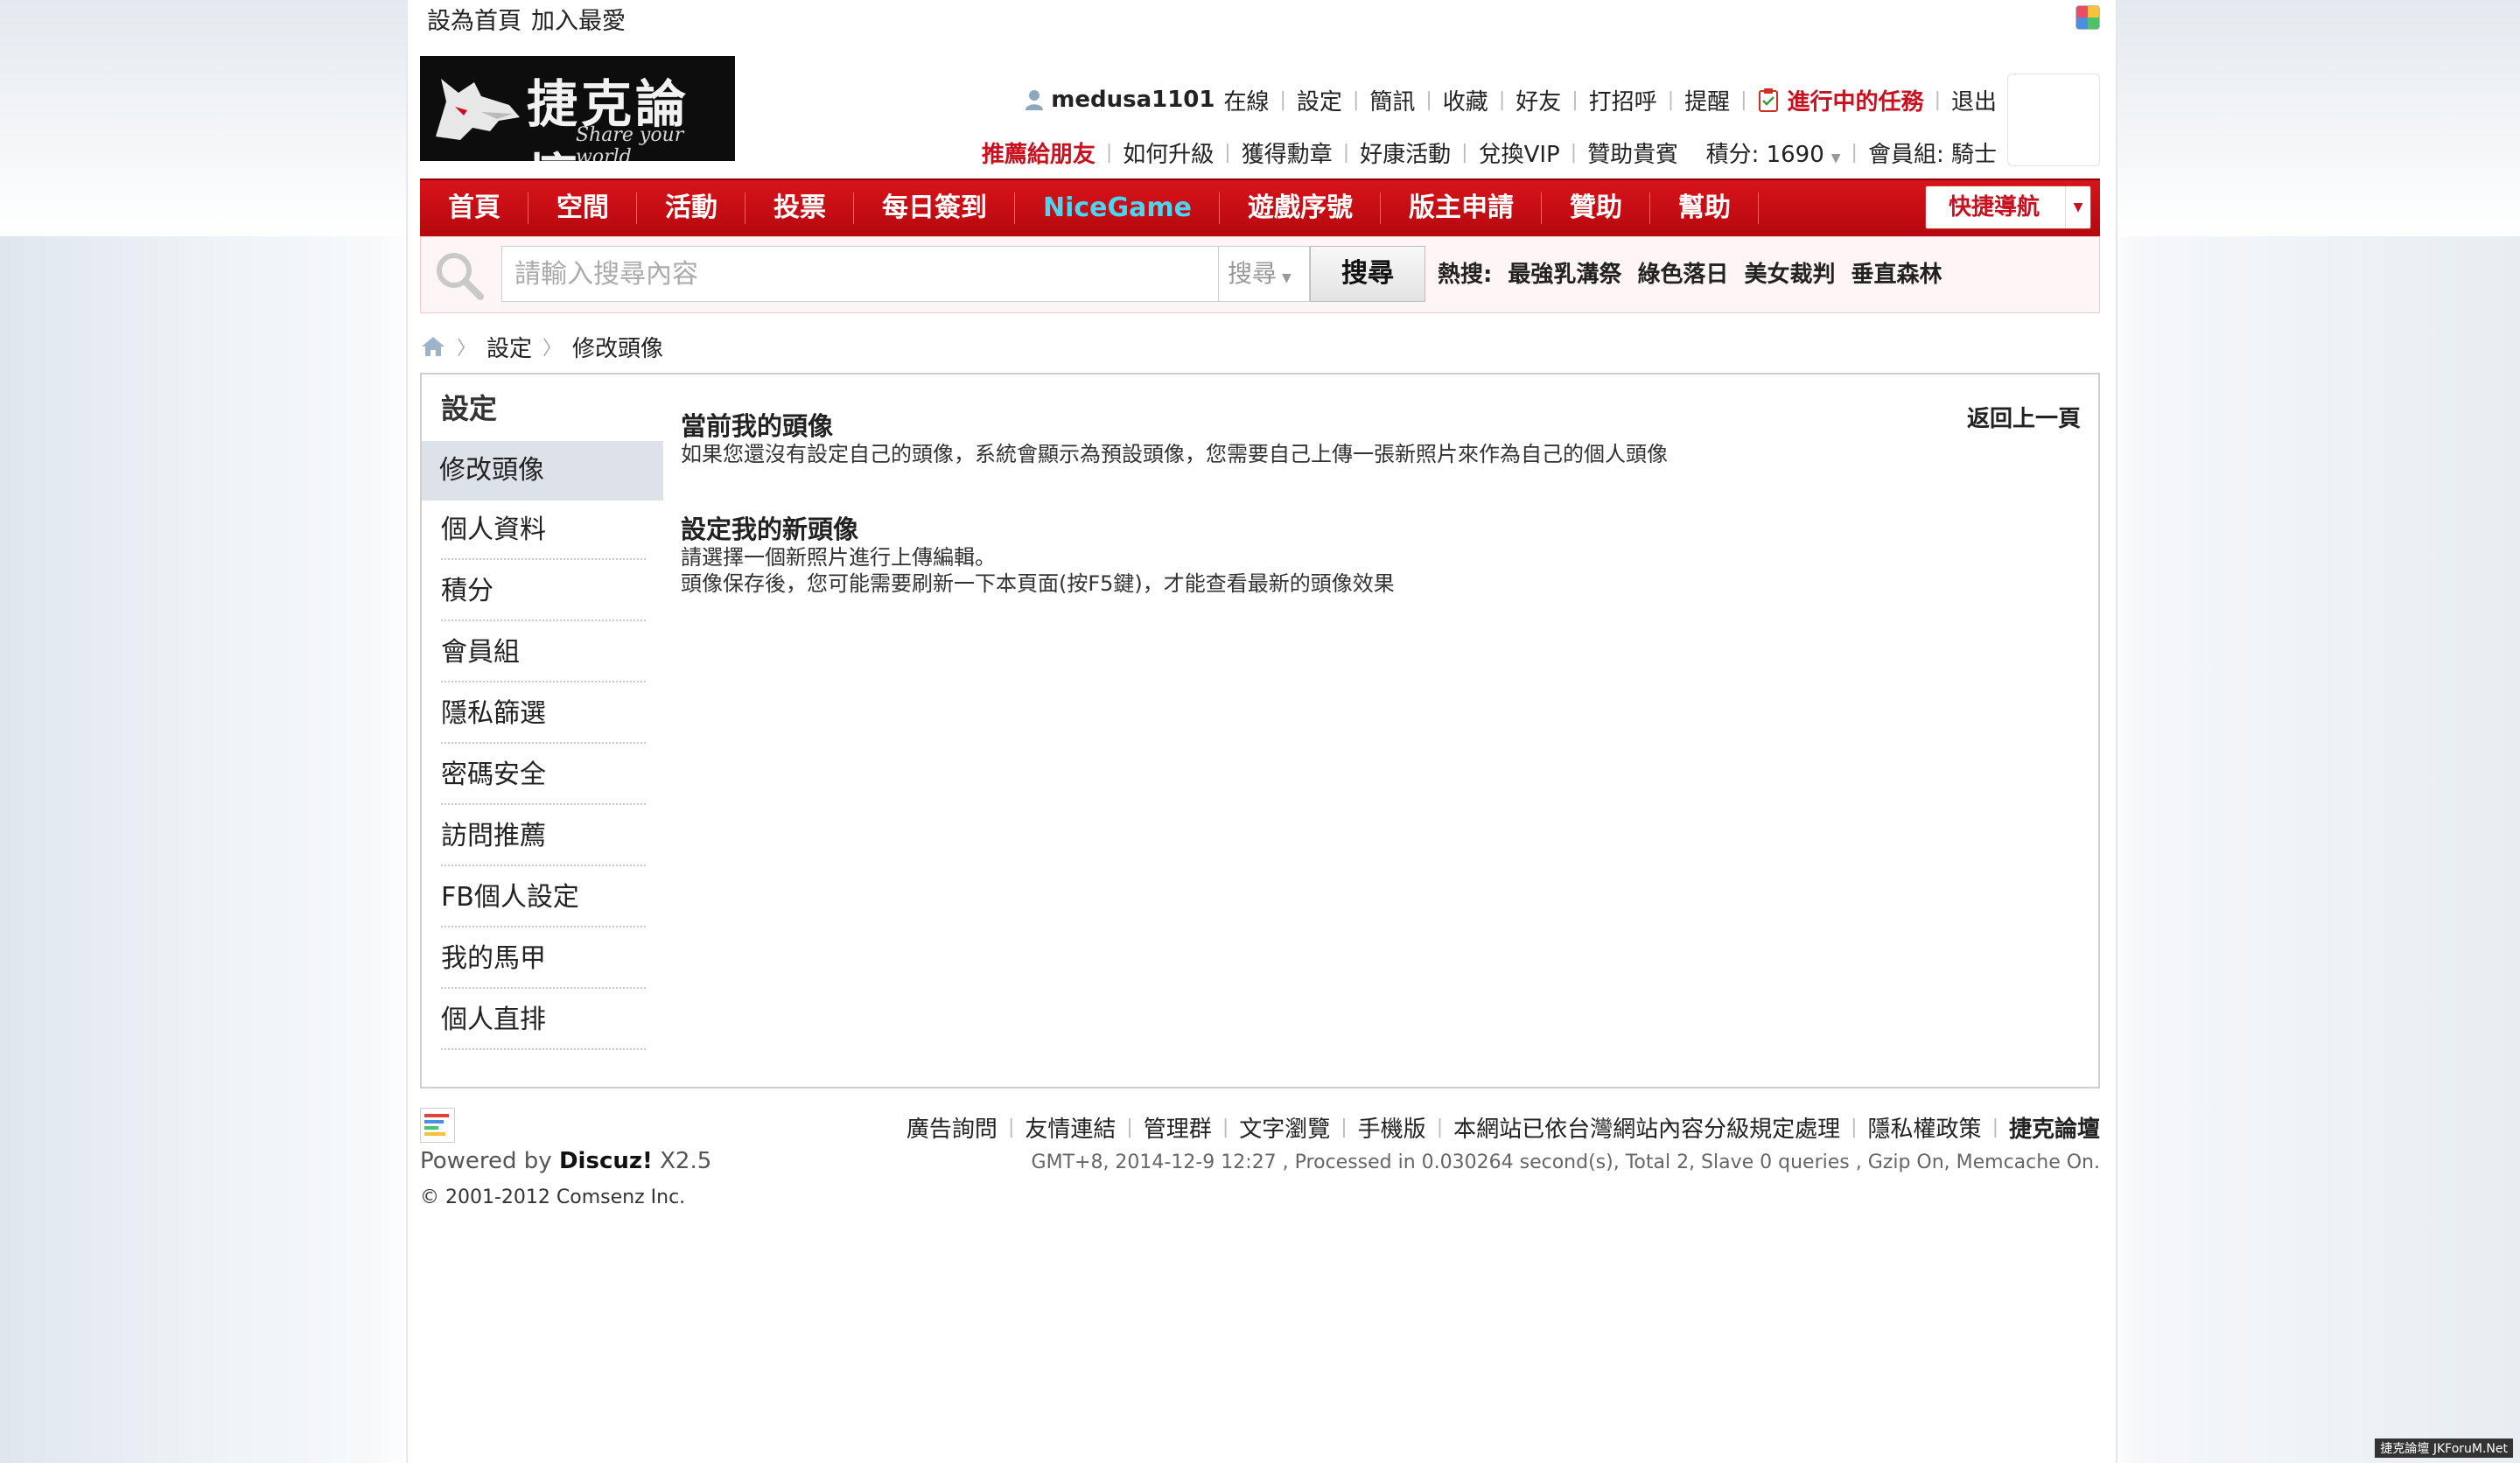 This screenshot has width=2520, height=1463. What do you see at coordinates (2024, 417) in the screenshot?
I see `back-link: 返回上一頁` at bounding box center [2024, 417].